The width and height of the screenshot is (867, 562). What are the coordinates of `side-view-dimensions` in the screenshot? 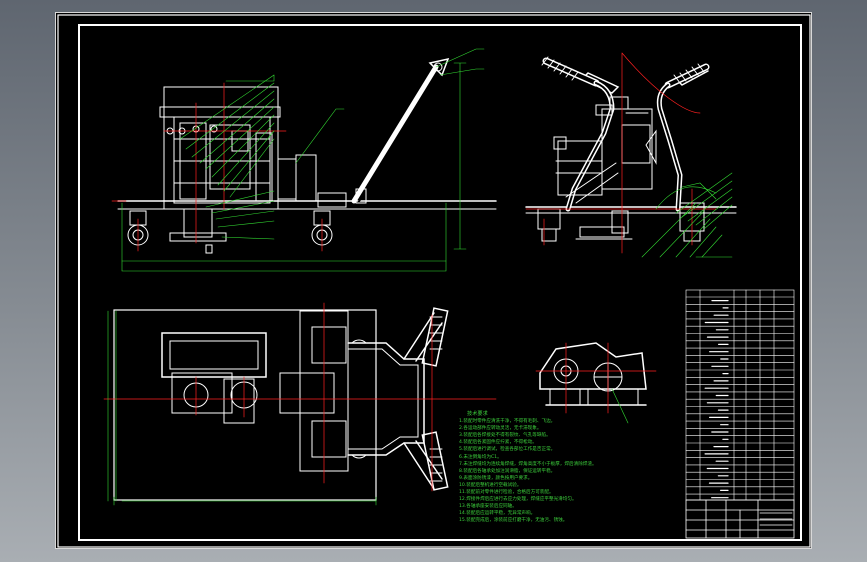 It's located at (687, 215).